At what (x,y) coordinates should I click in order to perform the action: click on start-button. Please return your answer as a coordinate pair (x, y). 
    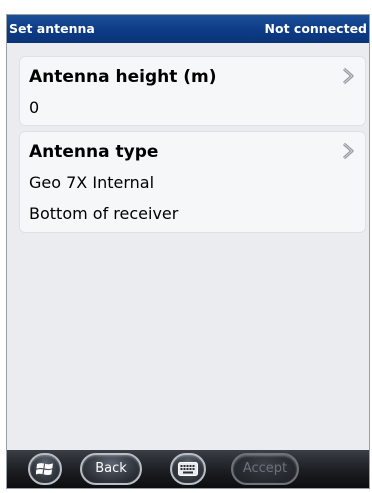
    Looking at the image, I should click on (45, 469).